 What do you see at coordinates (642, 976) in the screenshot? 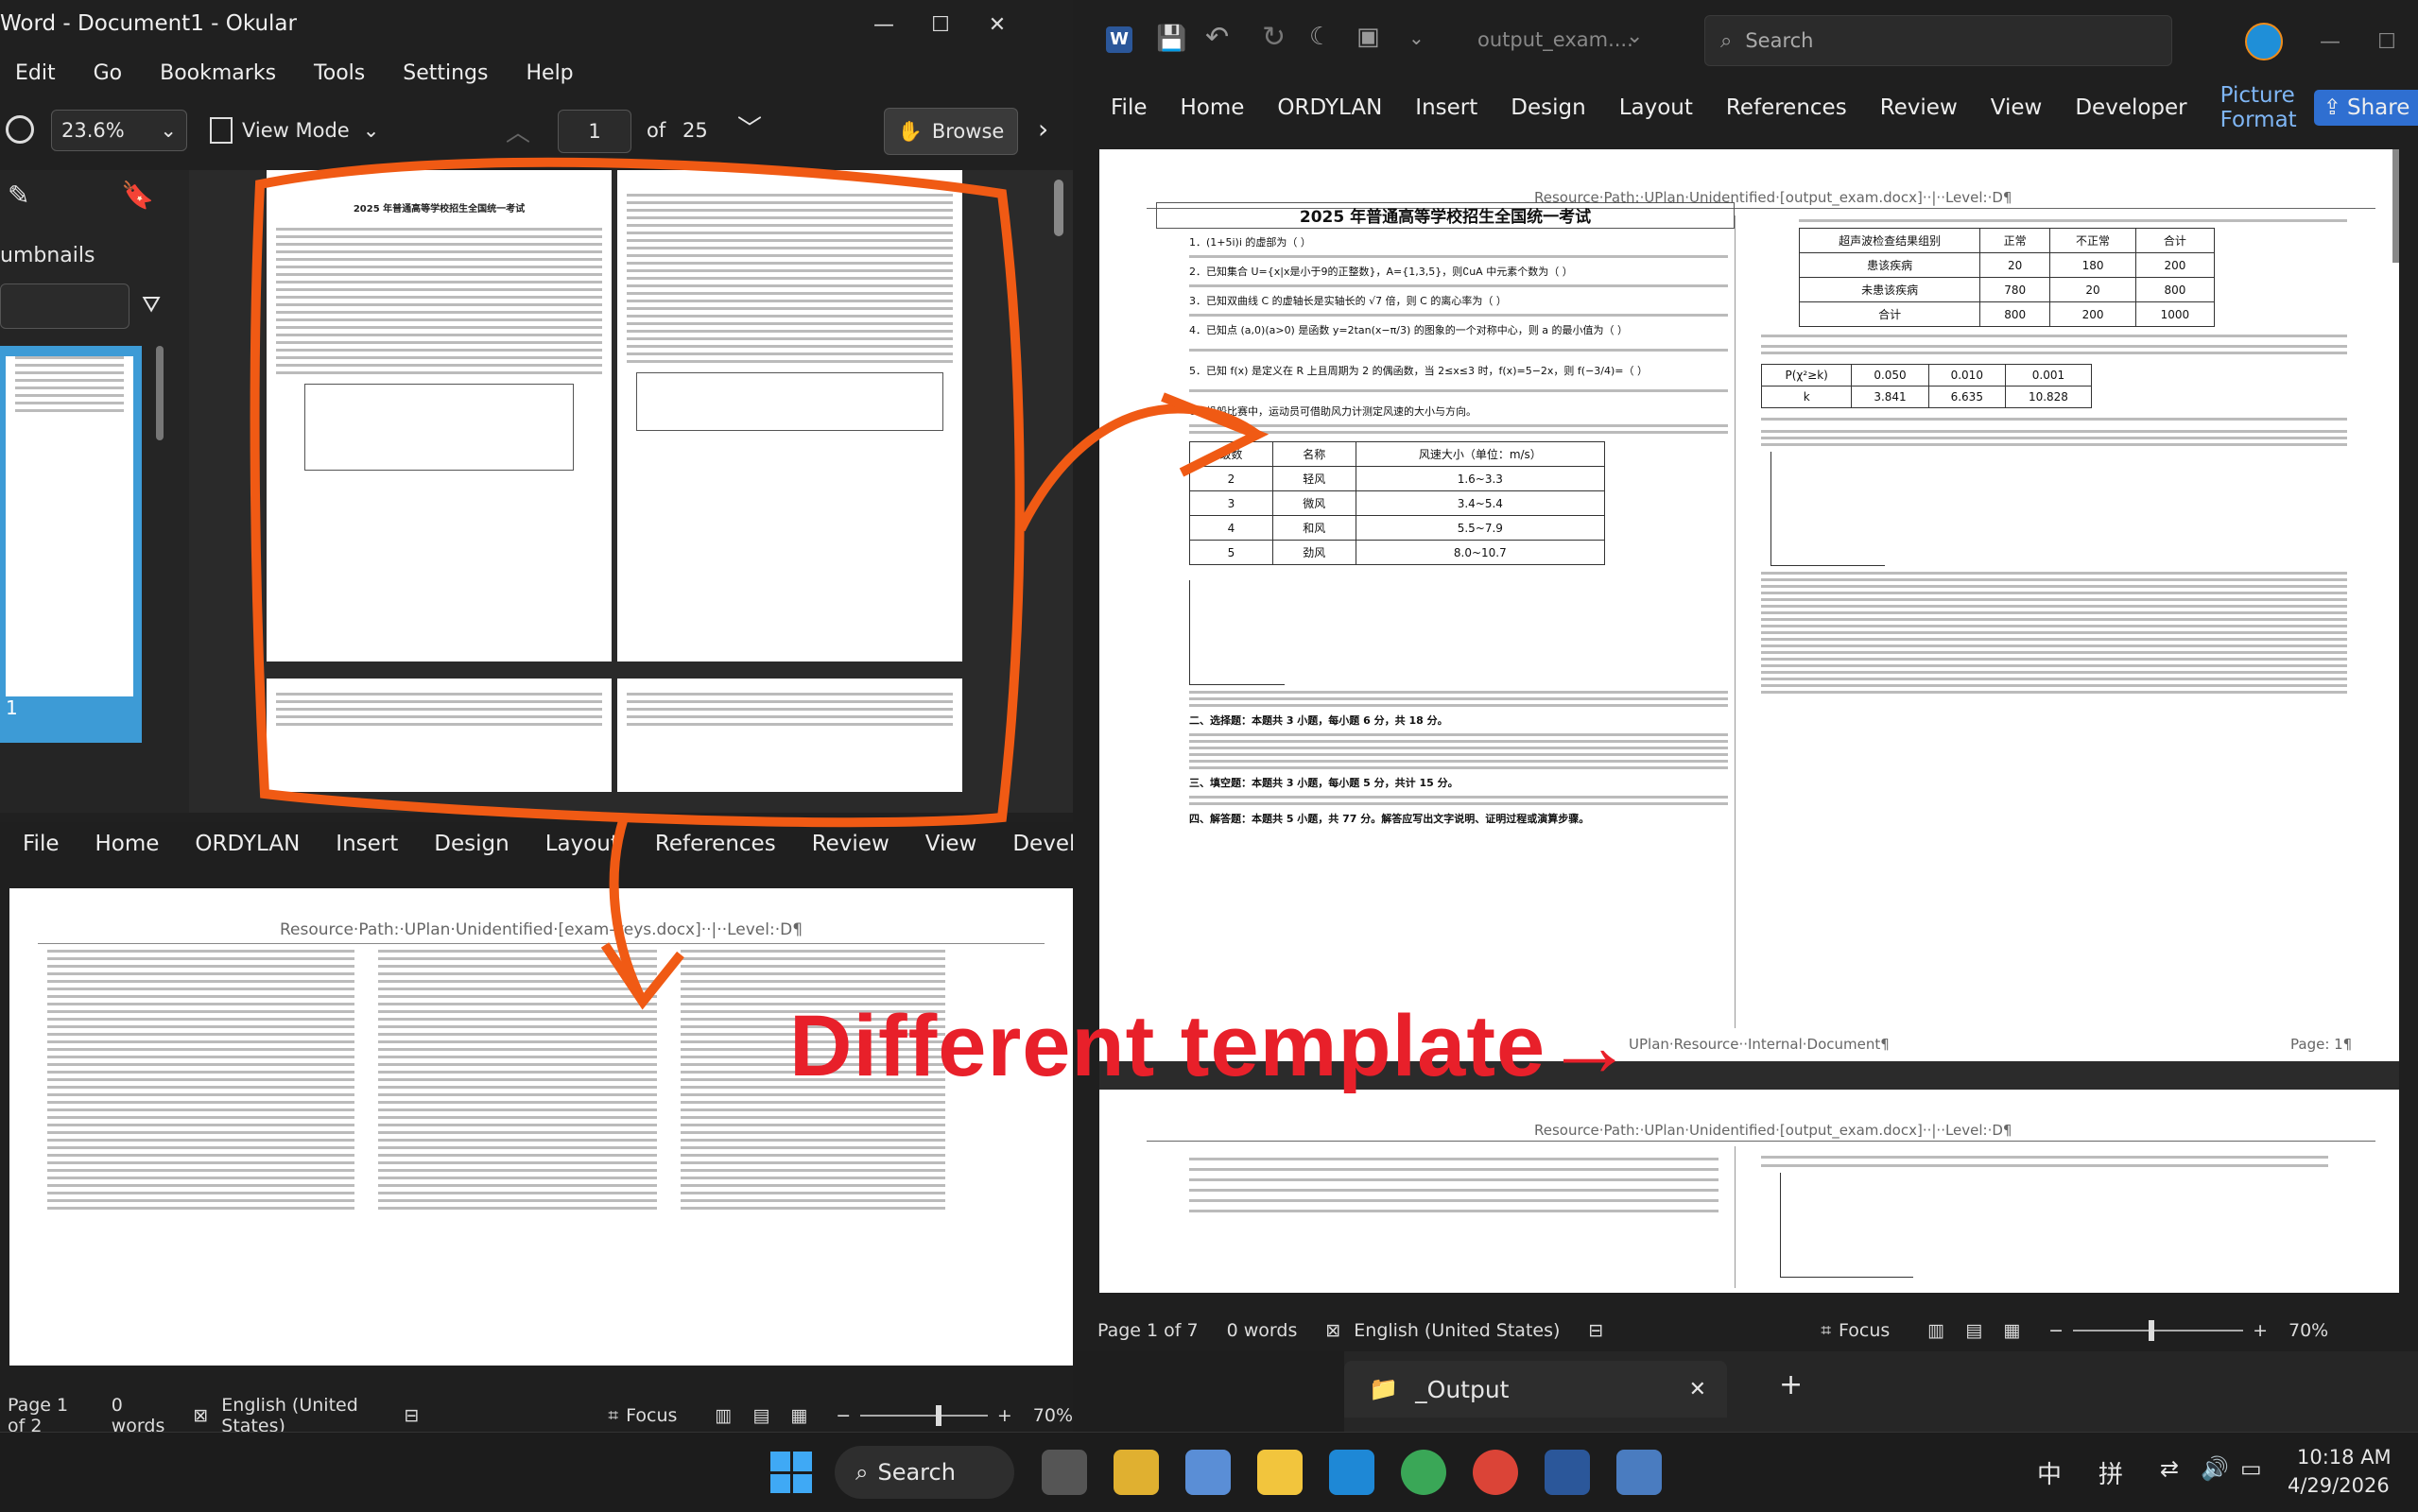
I see `annotation-arrowhead-down` at bounding box center [642, 976].